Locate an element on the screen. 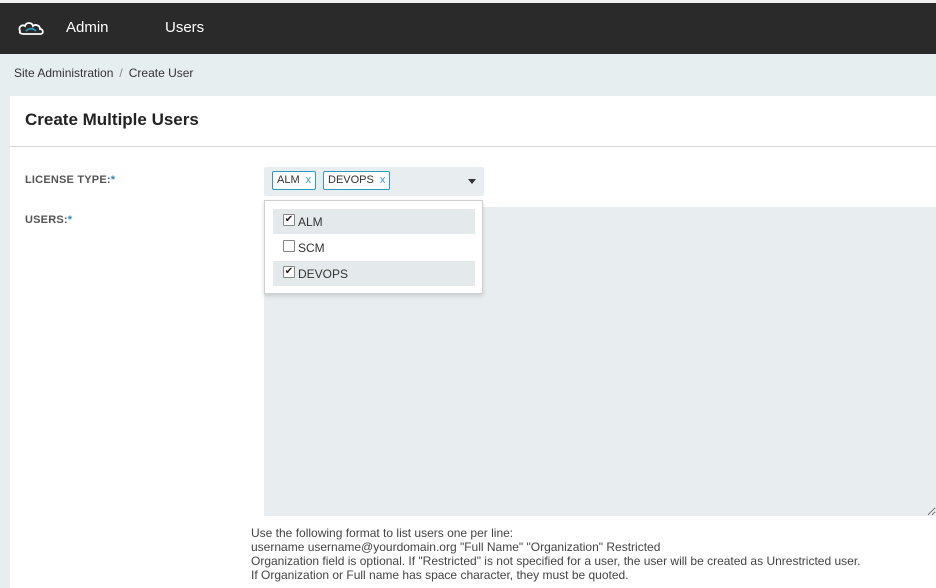 This screenshot has width=936, height=588. divider is located at coordinates (473, 146).